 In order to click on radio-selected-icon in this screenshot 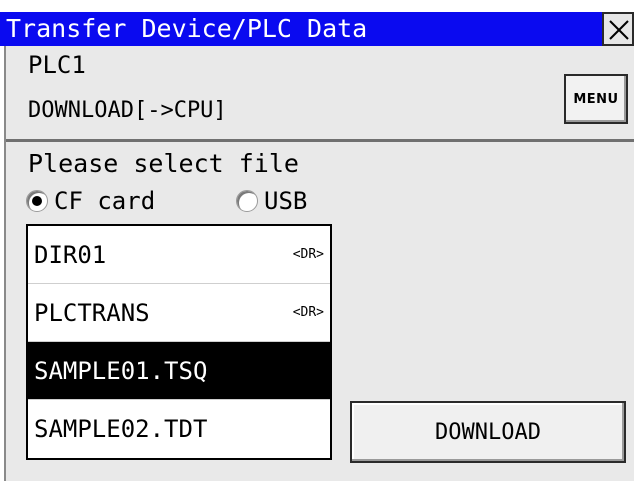, I will do `click(37, 201)`.